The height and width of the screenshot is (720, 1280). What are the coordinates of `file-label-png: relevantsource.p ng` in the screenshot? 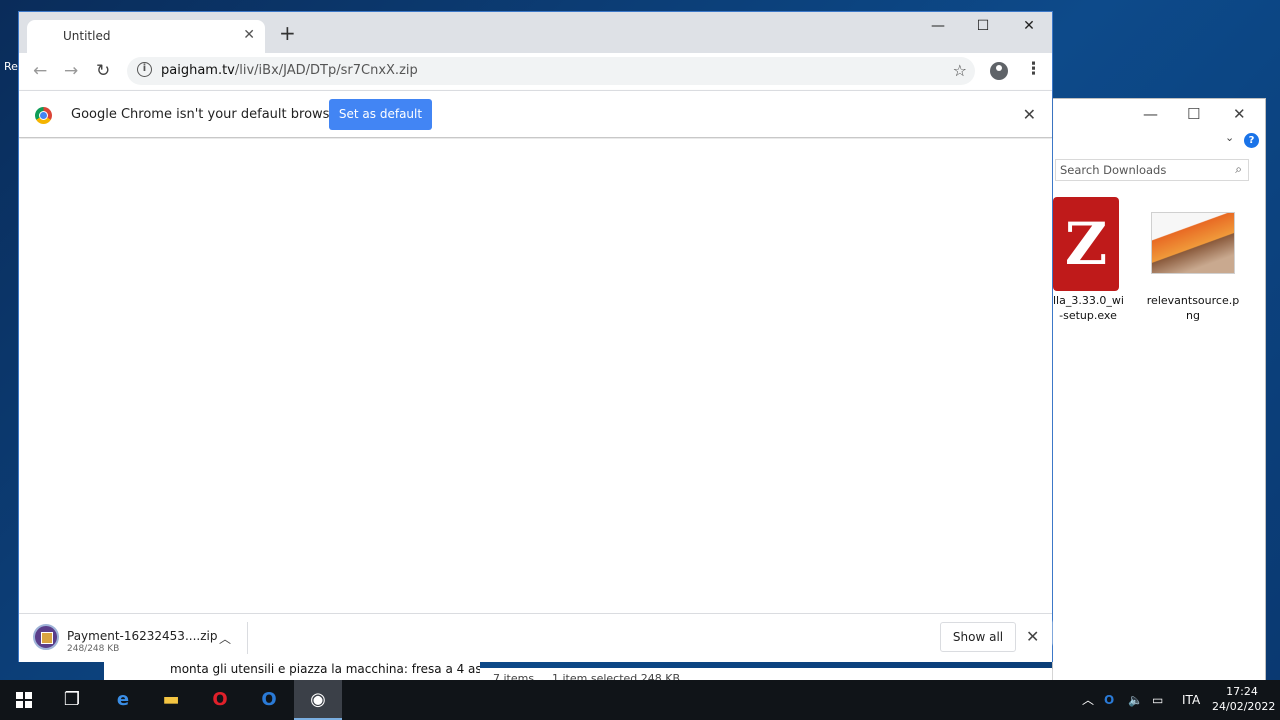 It's located at (1193, 308).